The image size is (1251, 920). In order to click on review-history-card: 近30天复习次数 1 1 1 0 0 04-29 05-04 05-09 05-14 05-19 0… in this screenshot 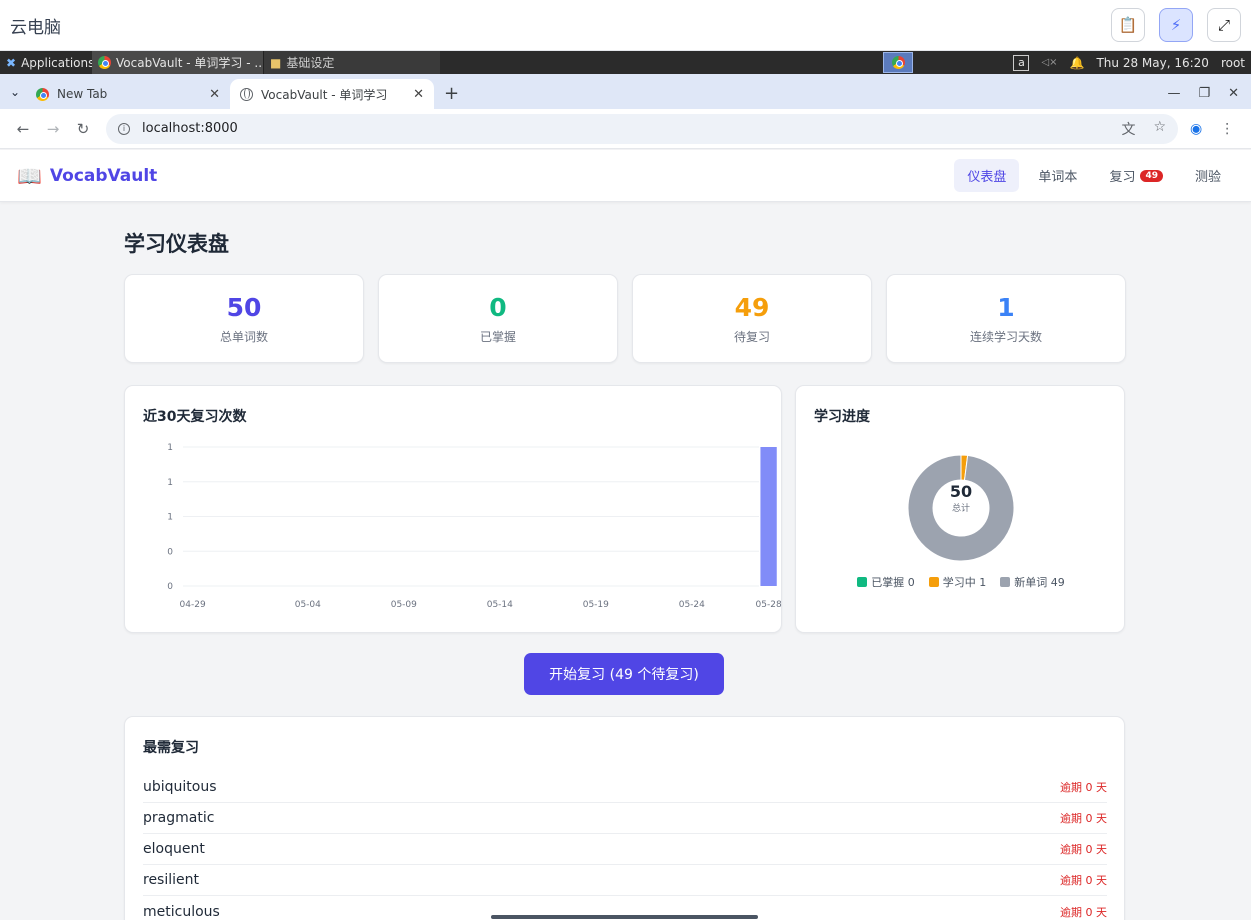, I will do `click(453, 509)`.